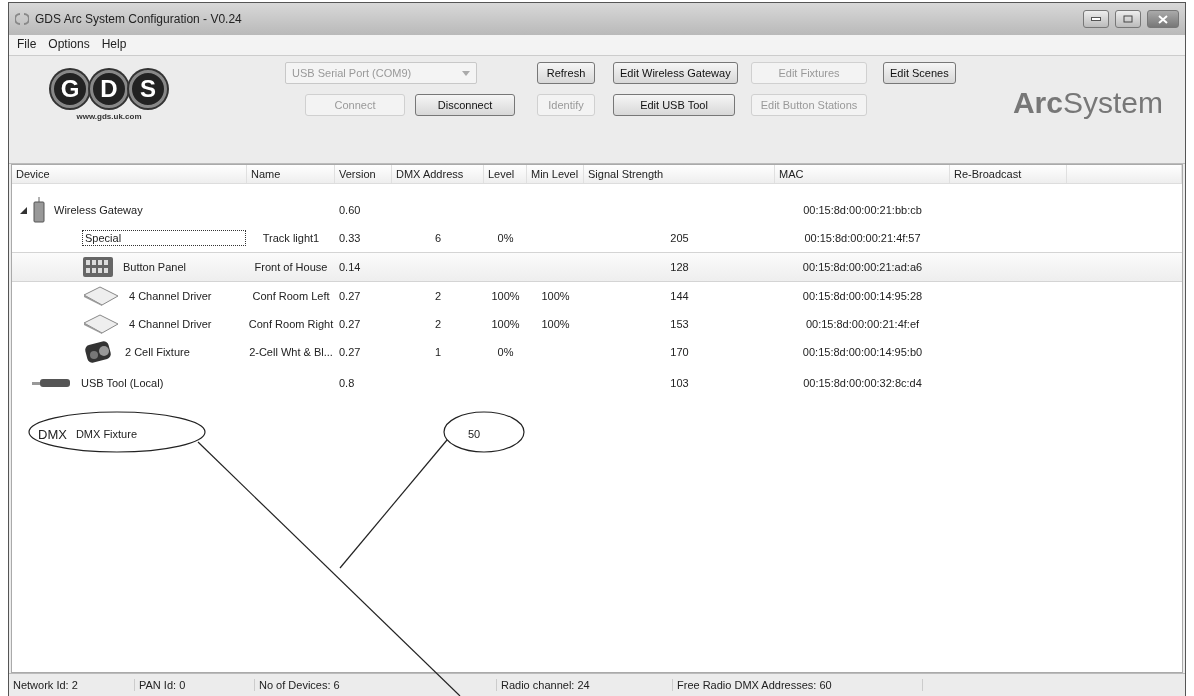 This screenshot has height=696, width=1194. What do you see at coordinates (679, 267) in the screenshot?
I see `table-cell-text: 128` at bounding box center [679, 267].